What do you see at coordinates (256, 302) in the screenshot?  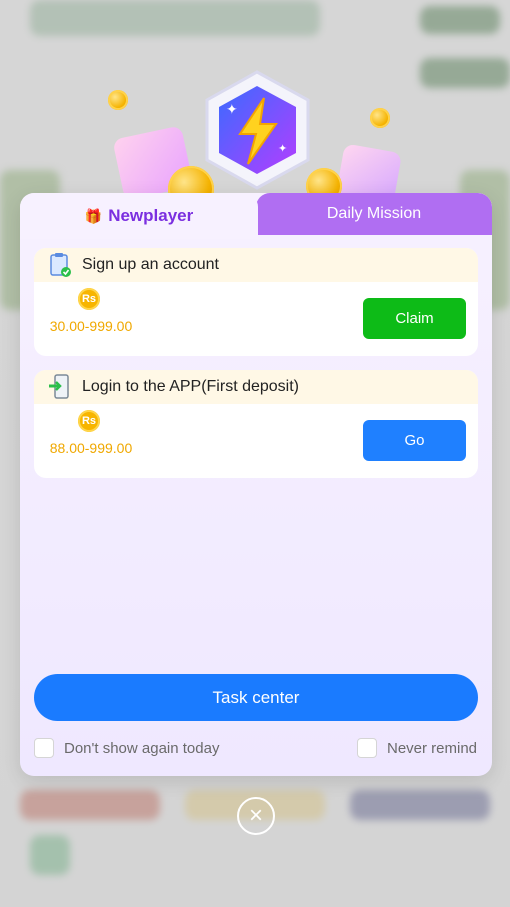 I see `task-card: Sign up an account Rs 30.00-999.00 Claim` at bounding box center [256, 302].